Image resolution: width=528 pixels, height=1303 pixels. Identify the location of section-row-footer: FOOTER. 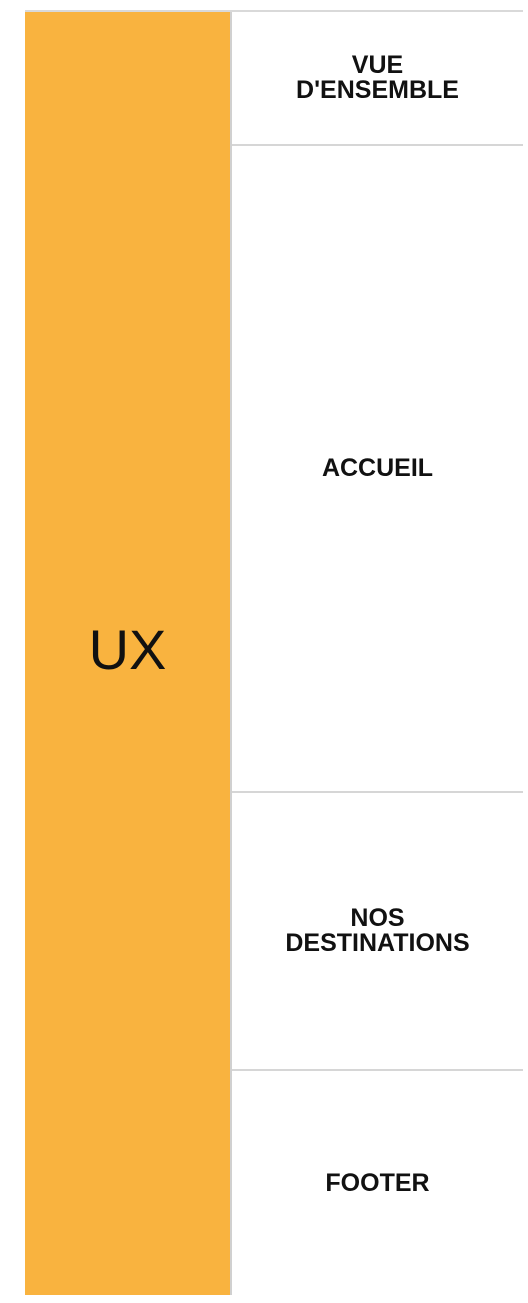
(377, 1183).